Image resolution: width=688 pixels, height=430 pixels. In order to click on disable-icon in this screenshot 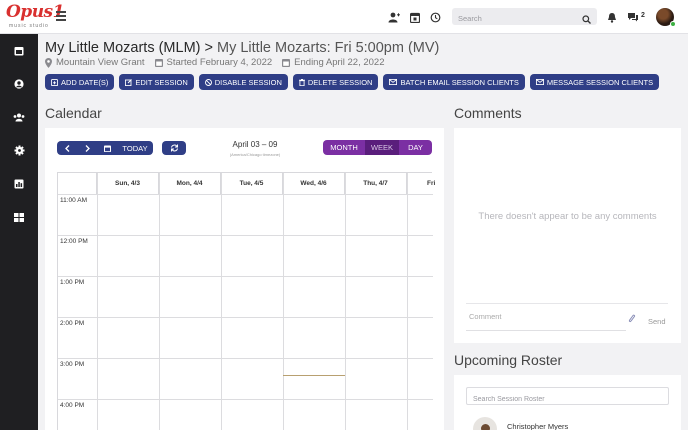, I will do `click(208, 82)`.